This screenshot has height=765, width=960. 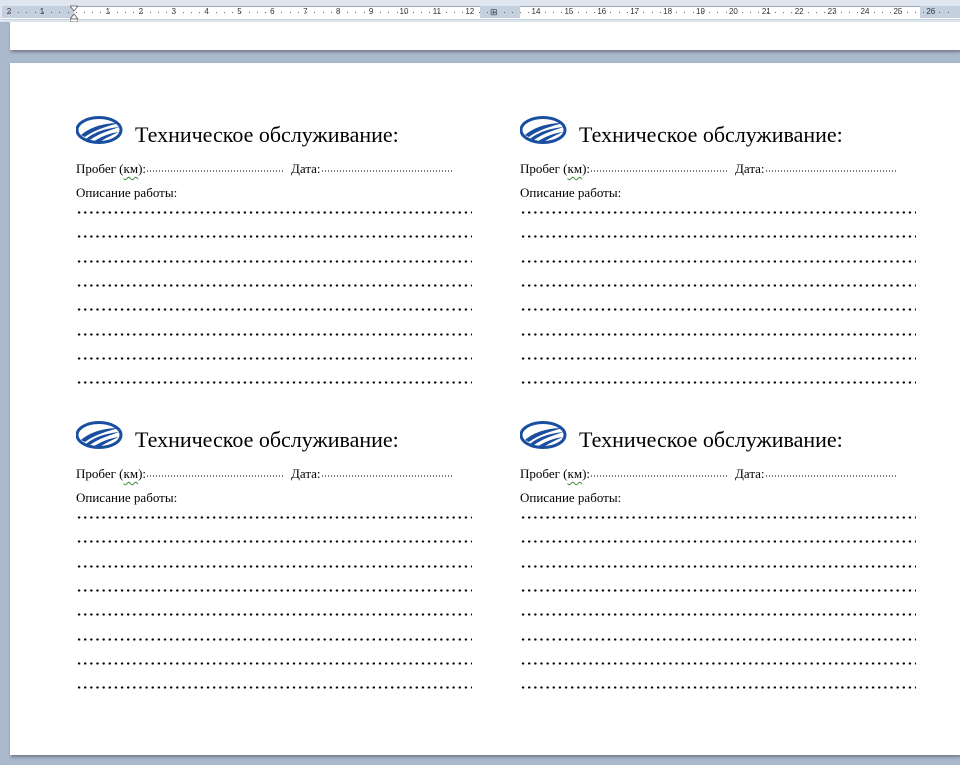 I want to click on mileage-label-suffix: ):, so click(x=586, y=473).